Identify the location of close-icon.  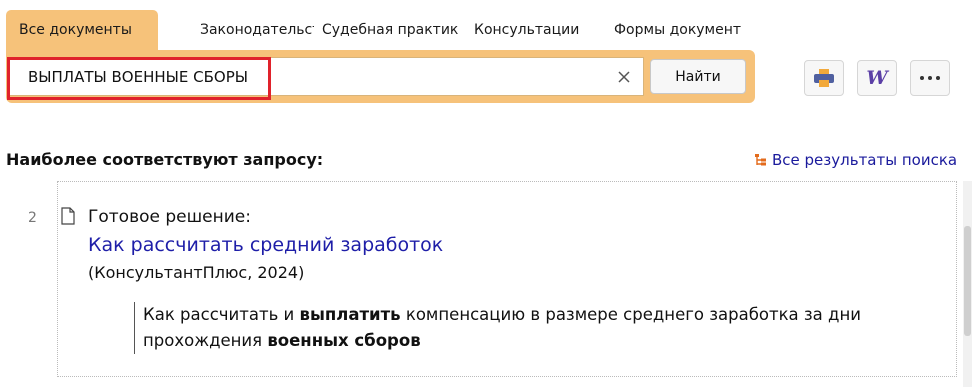
(624, 77).